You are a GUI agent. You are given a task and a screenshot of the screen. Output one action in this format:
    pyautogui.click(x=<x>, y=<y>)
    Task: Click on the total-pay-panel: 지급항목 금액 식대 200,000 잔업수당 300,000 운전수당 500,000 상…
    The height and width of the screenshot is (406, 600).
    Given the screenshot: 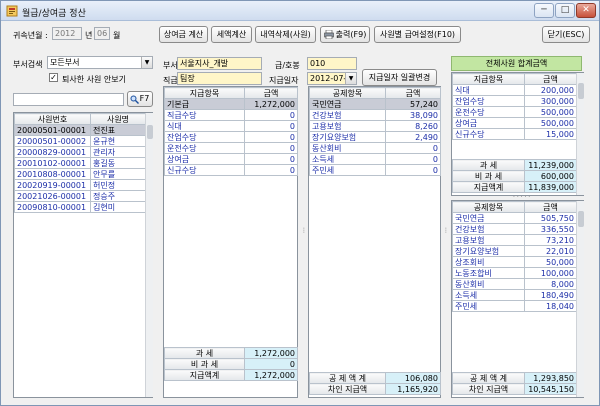 What is the action you would take?
    pyautogui.click(x=517, y=134)
    